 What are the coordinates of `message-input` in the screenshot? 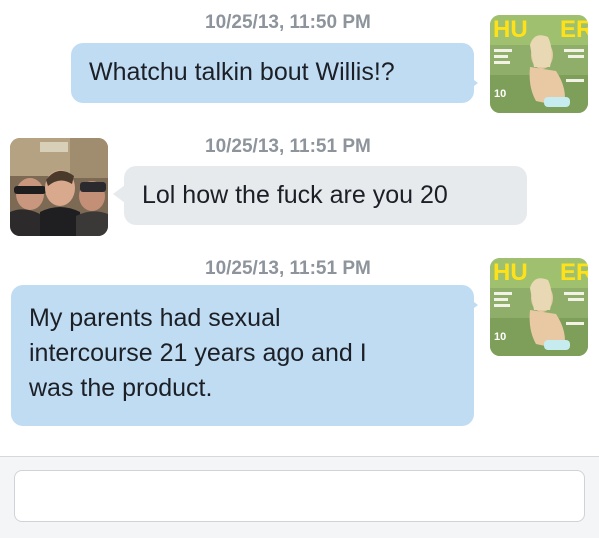 It's located at (299, 496).